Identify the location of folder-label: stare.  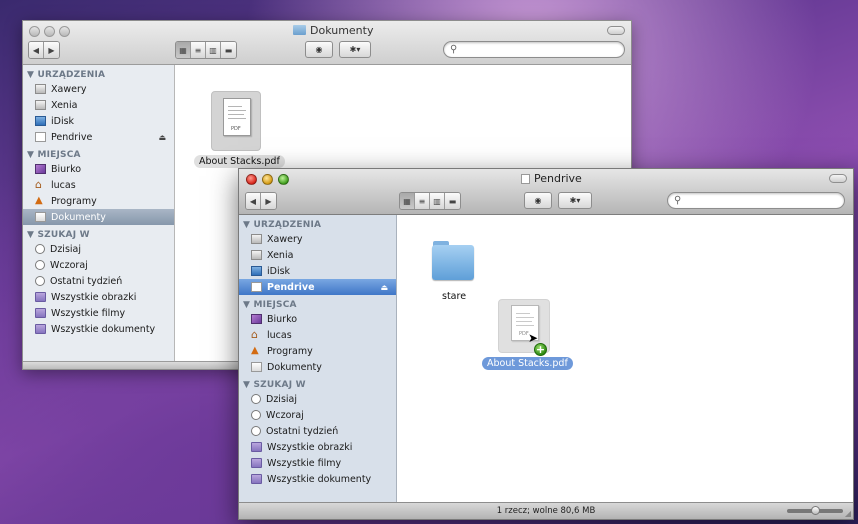
(454, 296).